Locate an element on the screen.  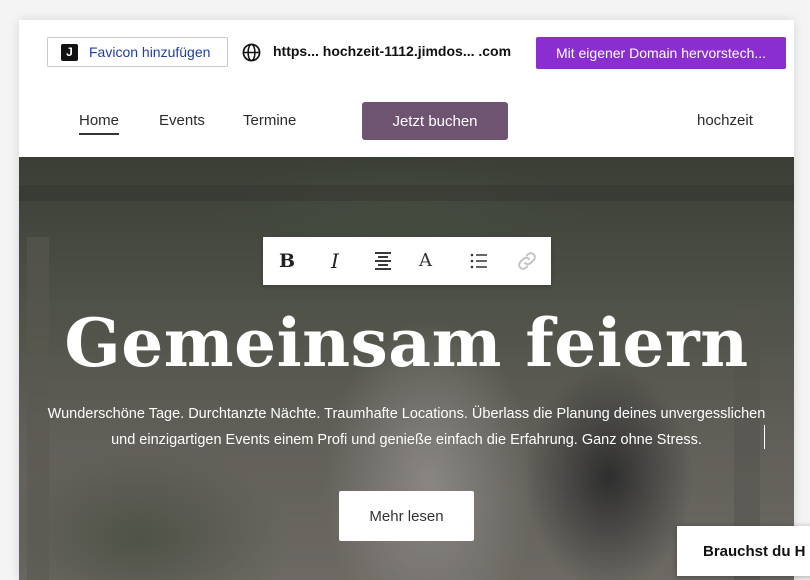
help-chat-button: Brauchst du H is located at coordinates (743, 551).